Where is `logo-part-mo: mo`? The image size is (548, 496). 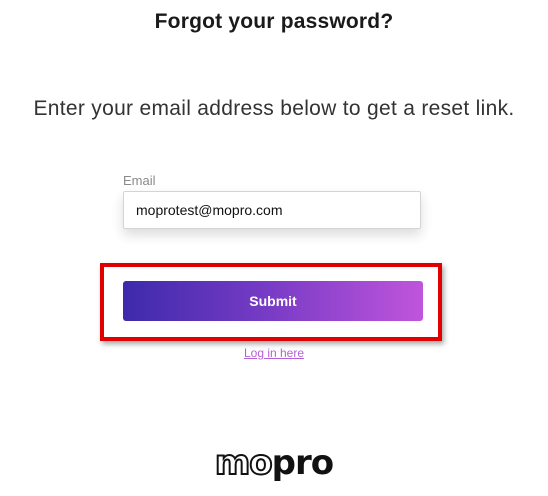 logo-part-mo: mo is located at coordinates (244, 463).